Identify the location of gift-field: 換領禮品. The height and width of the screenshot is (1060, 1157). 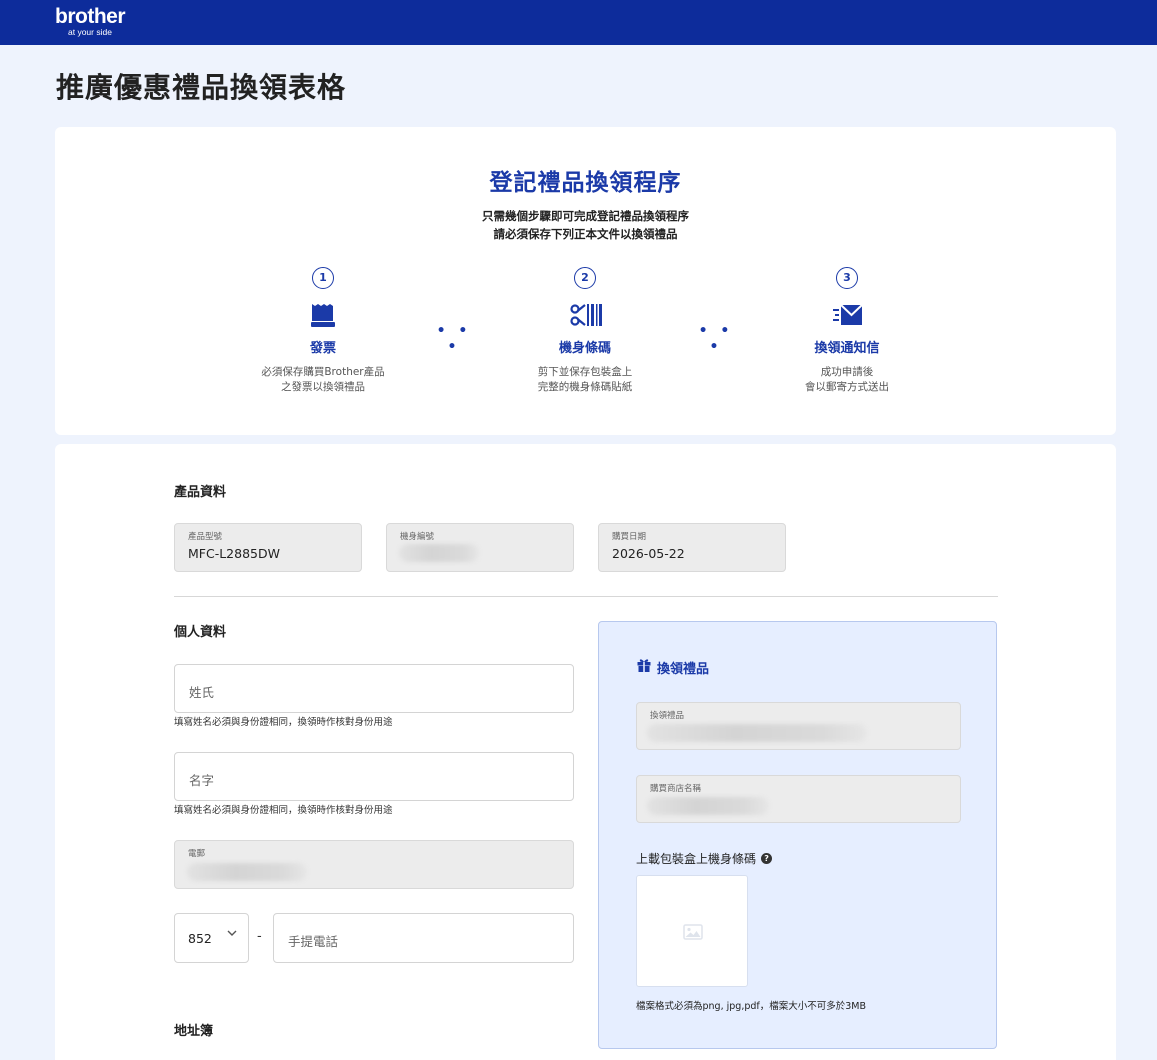
(798, 726).